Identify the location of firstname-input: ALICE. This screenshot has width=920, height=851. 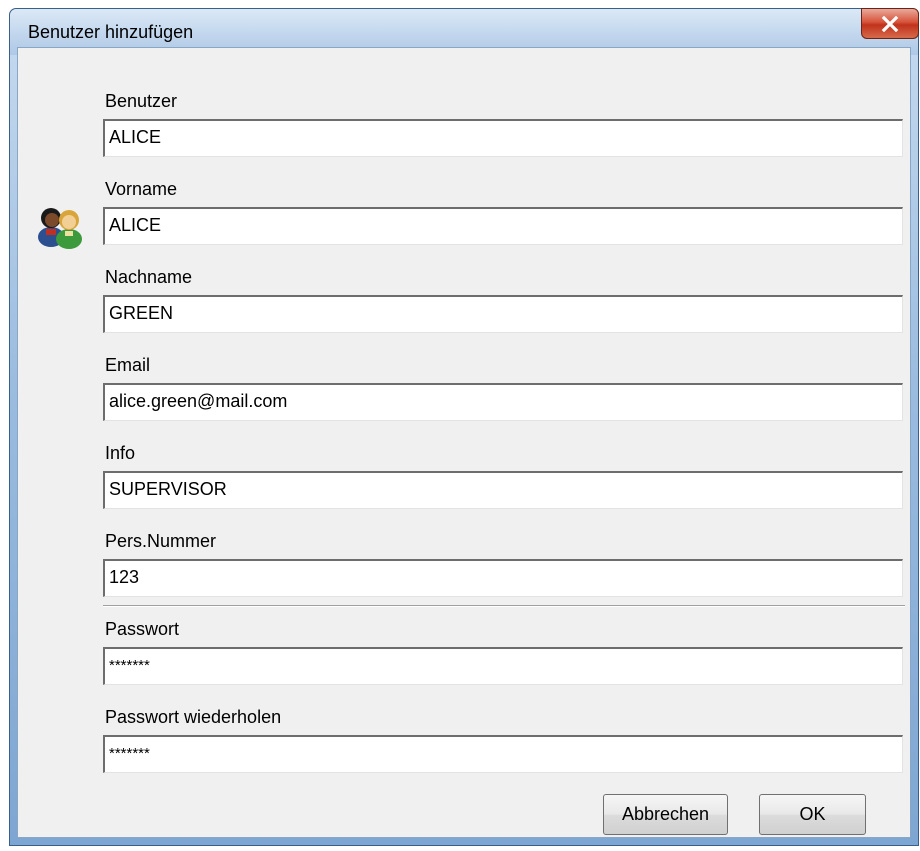
(503, 226).